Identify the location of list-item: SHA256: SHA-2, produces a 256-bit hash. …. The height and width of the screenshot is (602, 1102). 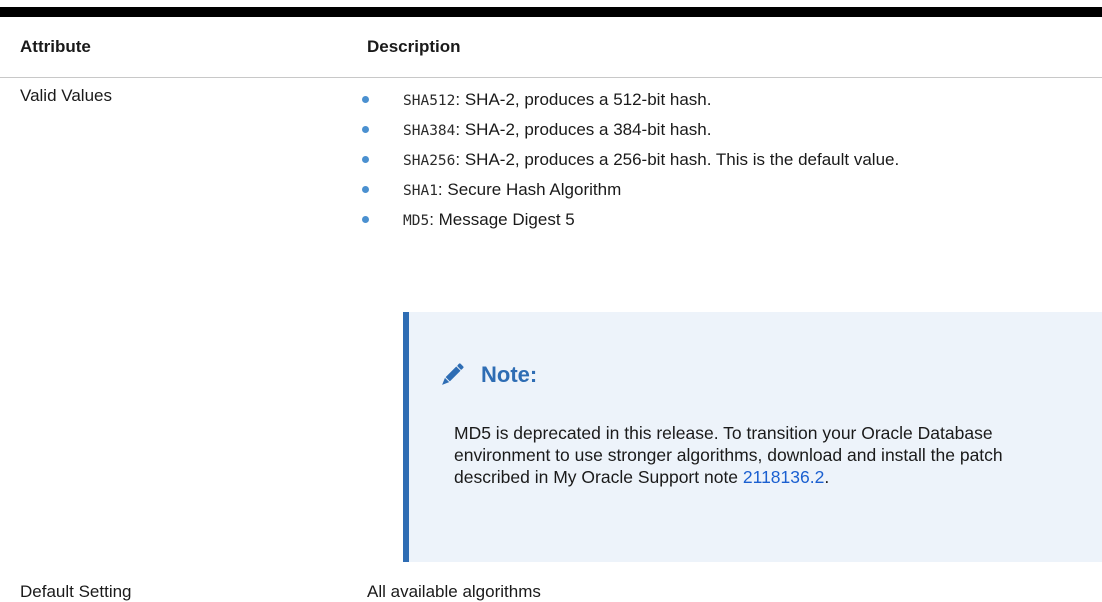
(709, 160).